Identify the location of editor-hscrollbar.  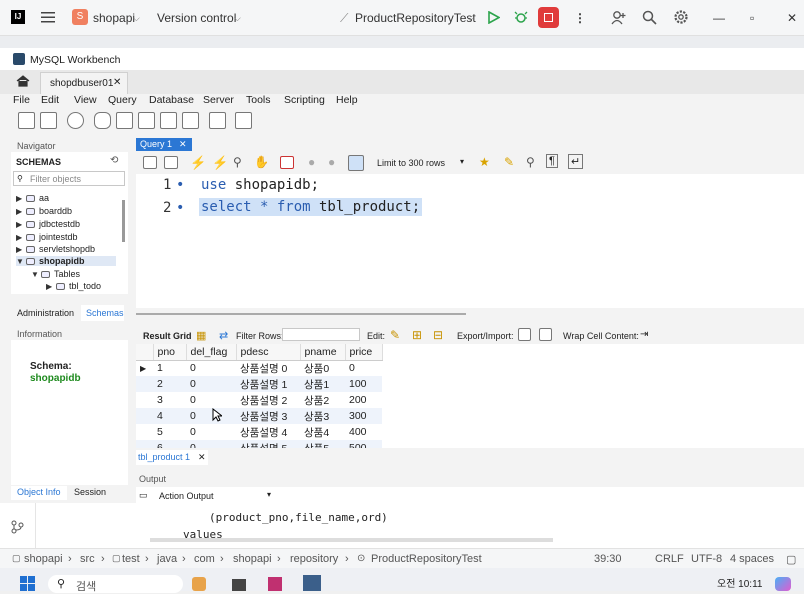
(351, 540).